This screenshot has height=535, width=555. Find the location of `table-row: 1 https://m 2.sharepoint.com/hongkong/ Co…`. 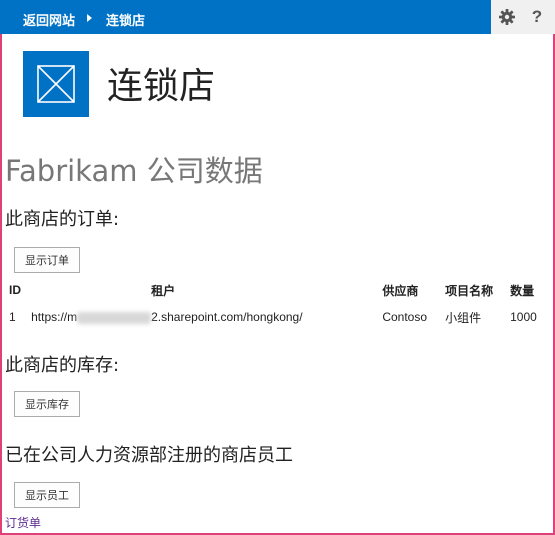

table-row: 1 https://m 2.sharepoint.com/hongkong/ Co… is located at coordinates (280, 317).